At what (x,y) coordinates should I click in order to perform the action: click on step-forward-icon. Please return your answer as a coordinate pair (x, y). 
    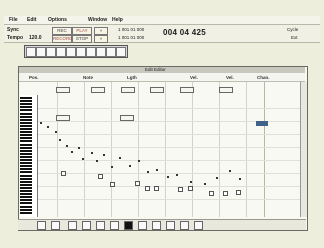
    Looking at the image, I should click on (86, 225).